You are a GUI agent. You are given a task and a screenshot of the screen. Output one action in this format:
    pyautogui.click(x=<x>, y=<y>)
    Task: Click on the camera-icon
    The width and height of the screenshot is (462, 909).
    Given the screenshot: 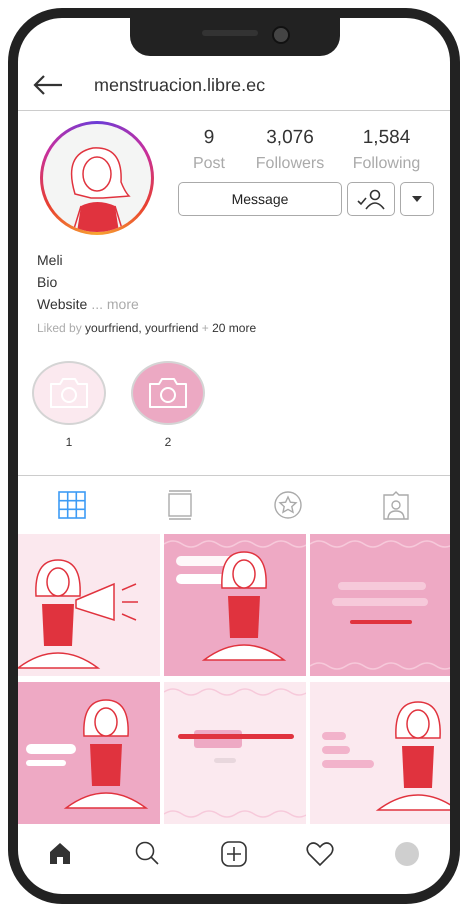 What is the action you would take?
    pyautogui.click(x=168, y=393)
    